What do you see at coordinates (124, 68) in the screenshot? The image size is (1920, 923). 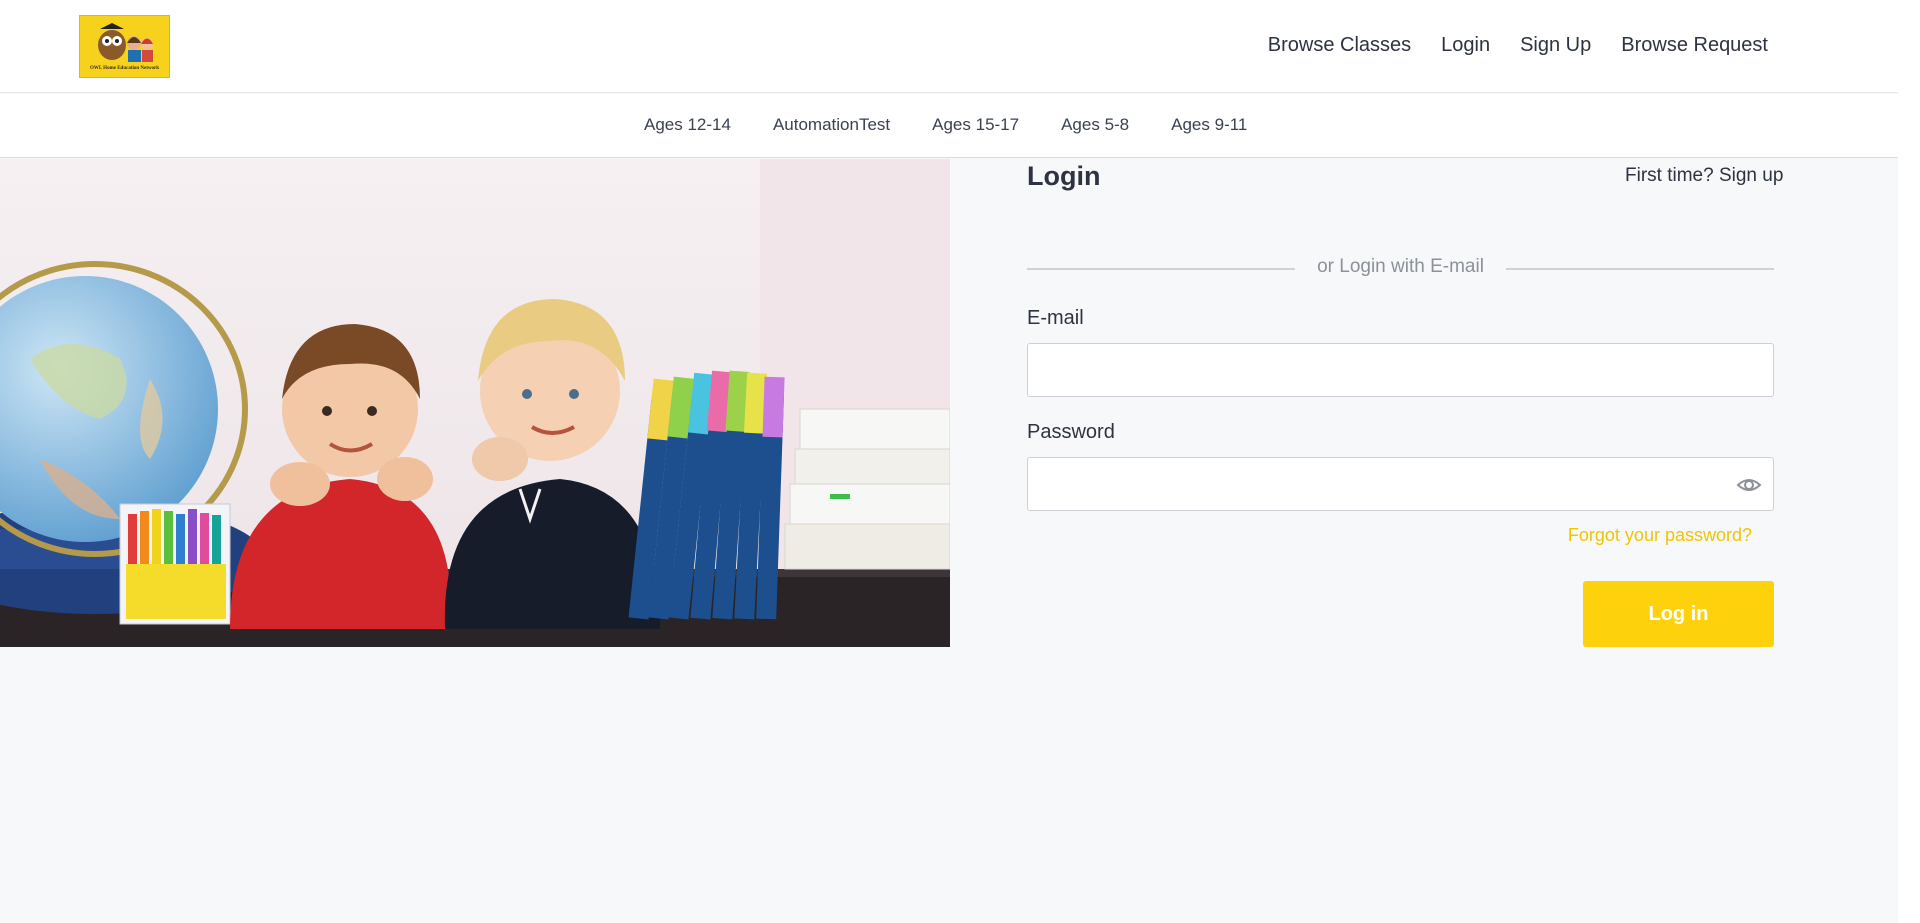 I see `logo-text: OWL Home Education Network` at bounding box center [124, 68].